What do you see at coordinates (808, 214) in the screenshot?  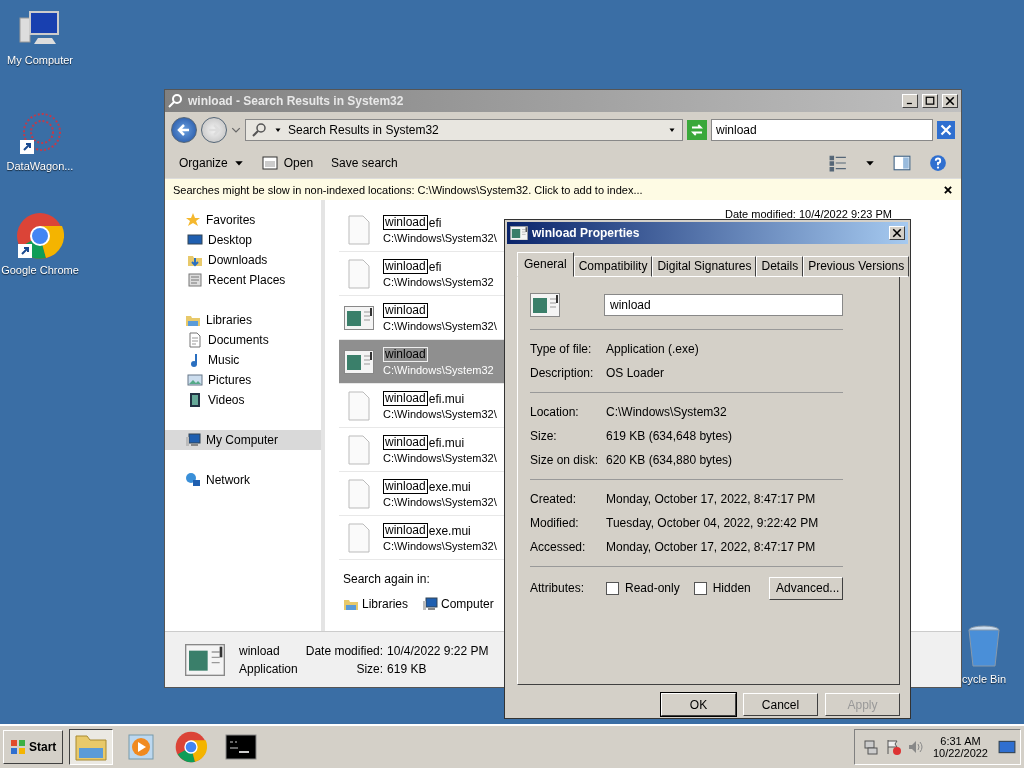 I see `date-modified-text: Date modified: 10/4/2022 9:23 PM` at bounding box center [808, 214].